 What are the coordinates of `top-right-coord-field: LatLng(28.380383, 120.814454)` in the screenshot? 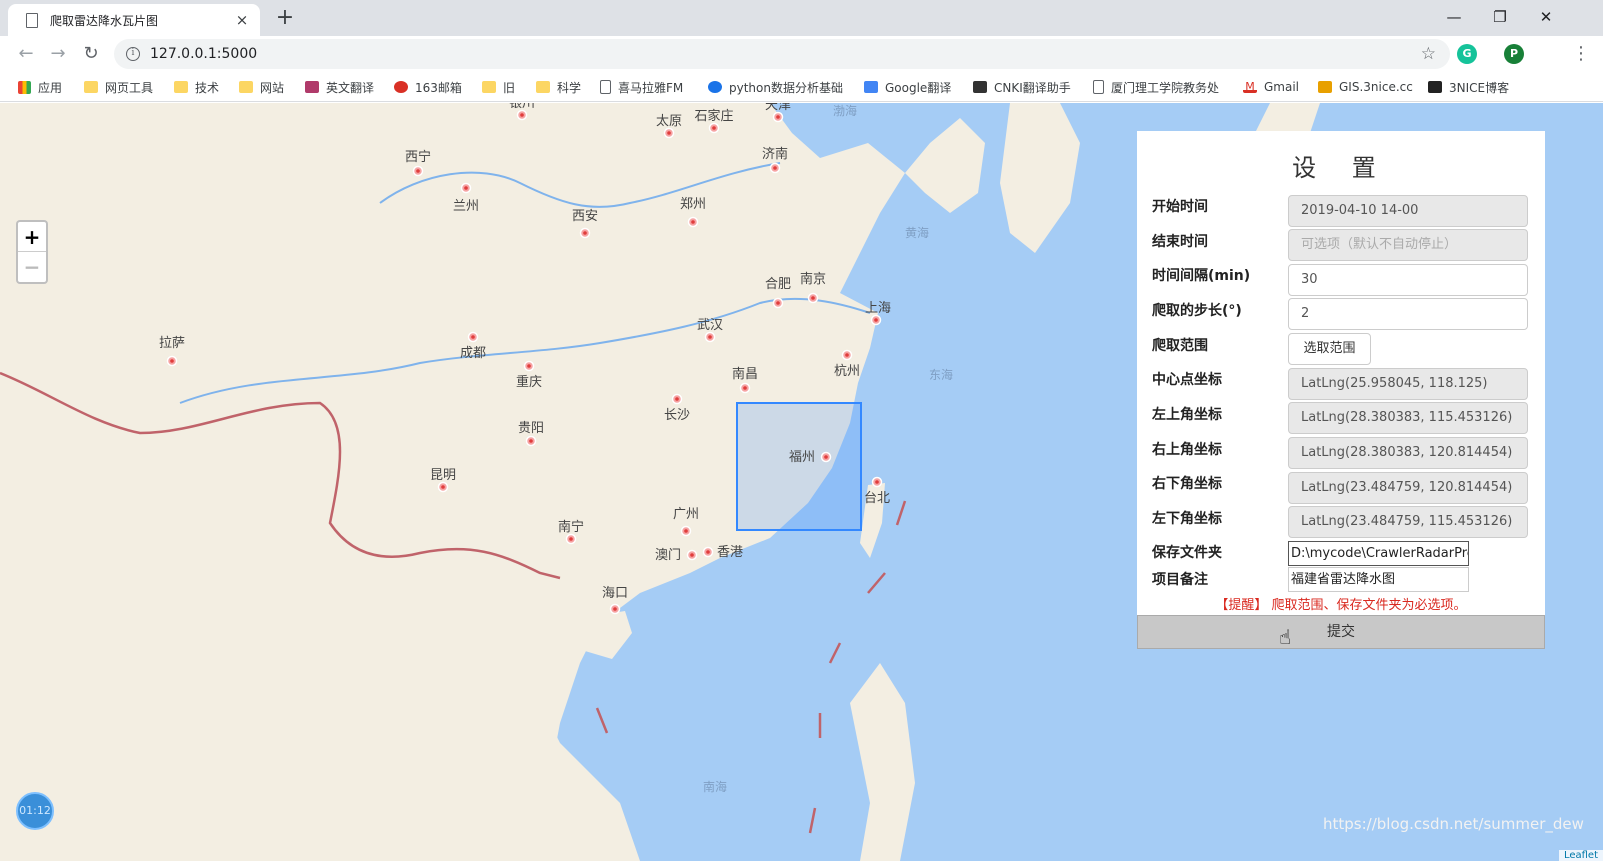 It's located at (1408, 453).